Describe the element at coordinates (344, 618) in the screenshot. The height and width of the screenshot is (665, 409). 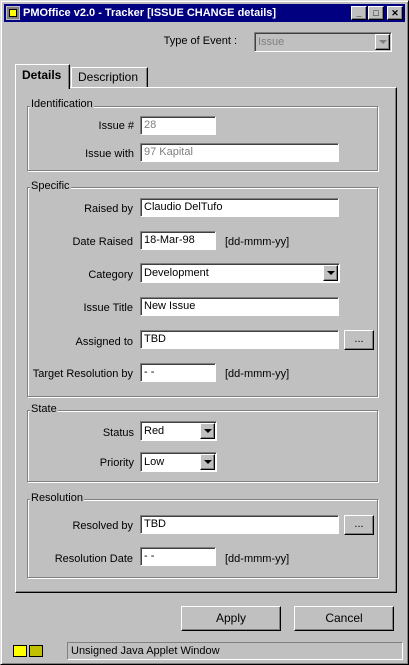
I see `cancel-button: Cancel` at that location.